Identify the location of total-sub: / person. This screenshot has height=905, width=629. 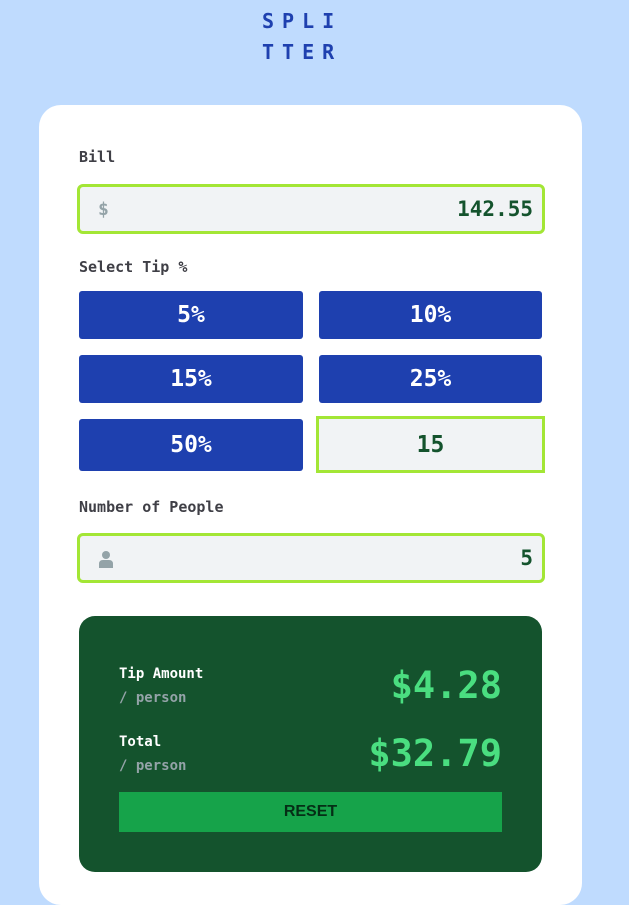
(153, 766).